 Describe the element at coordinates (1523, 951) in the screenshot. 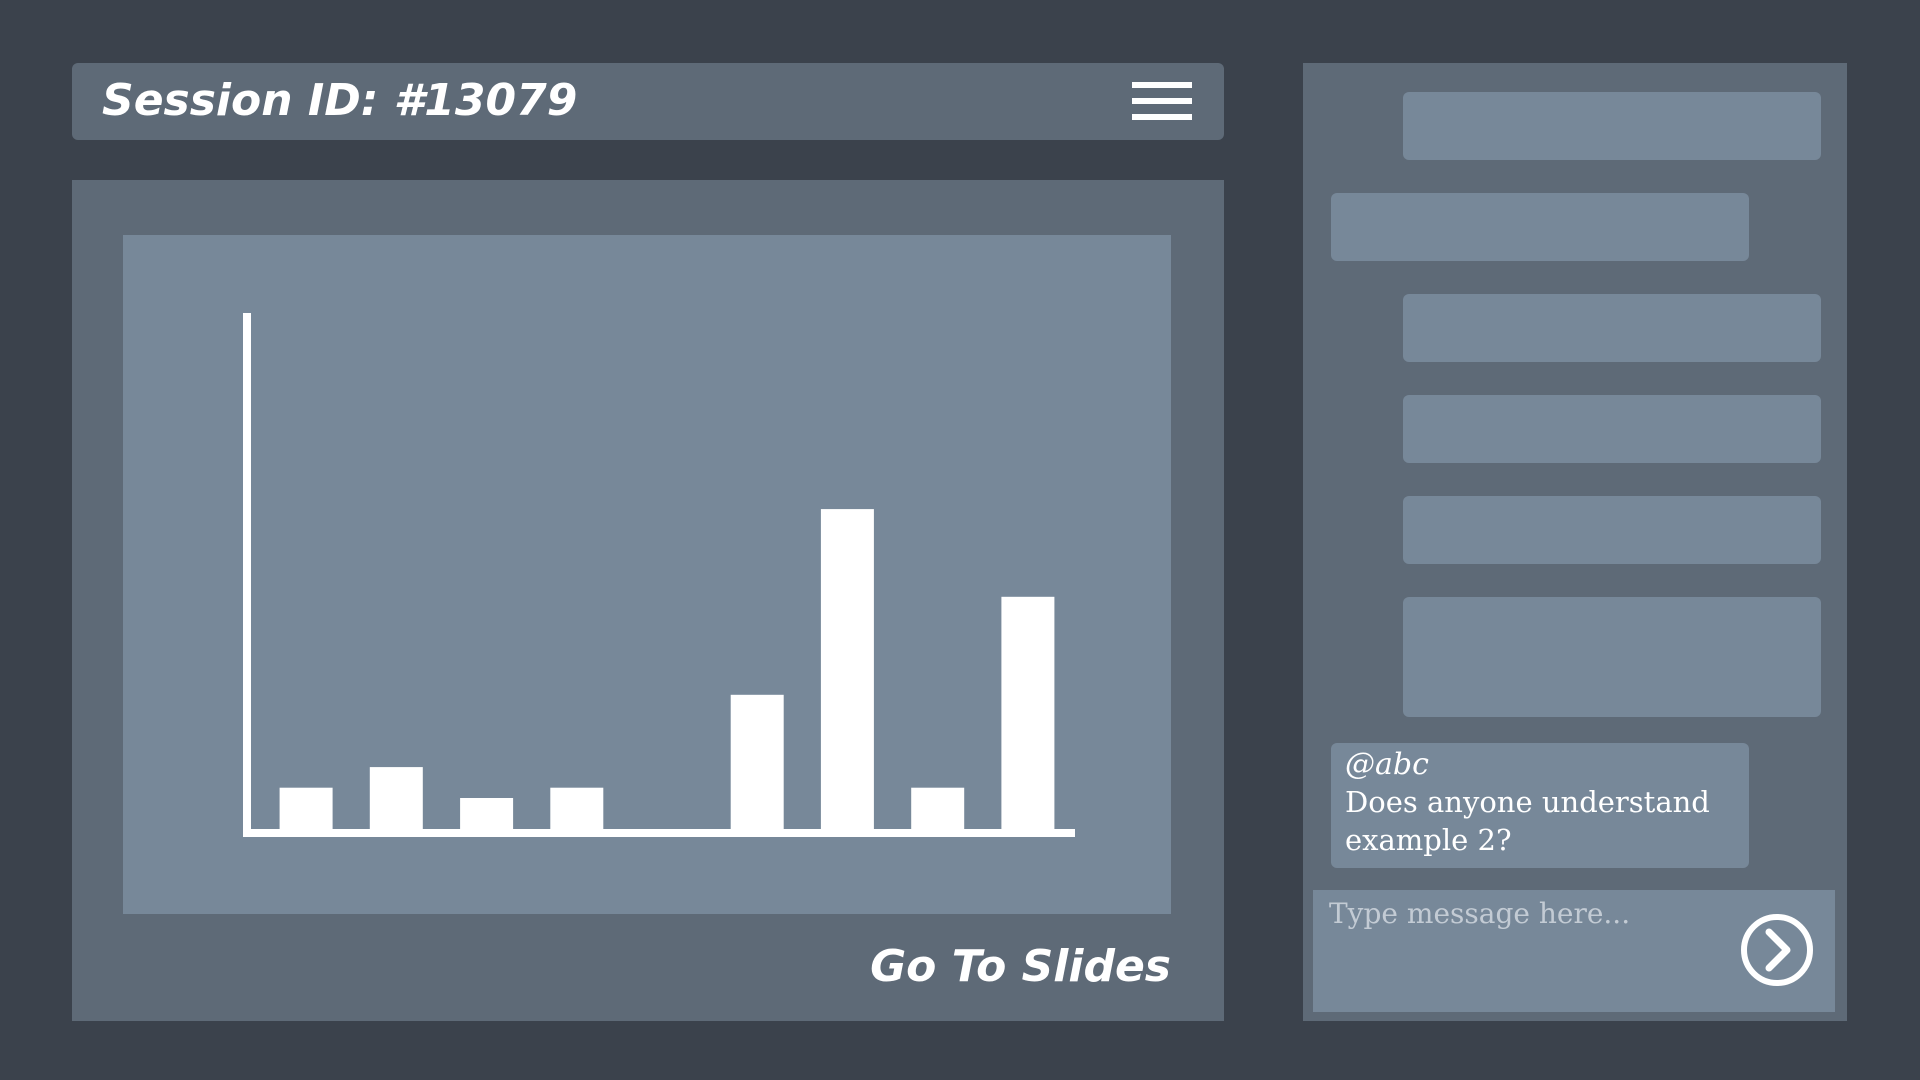

I see `message-input` at that location.